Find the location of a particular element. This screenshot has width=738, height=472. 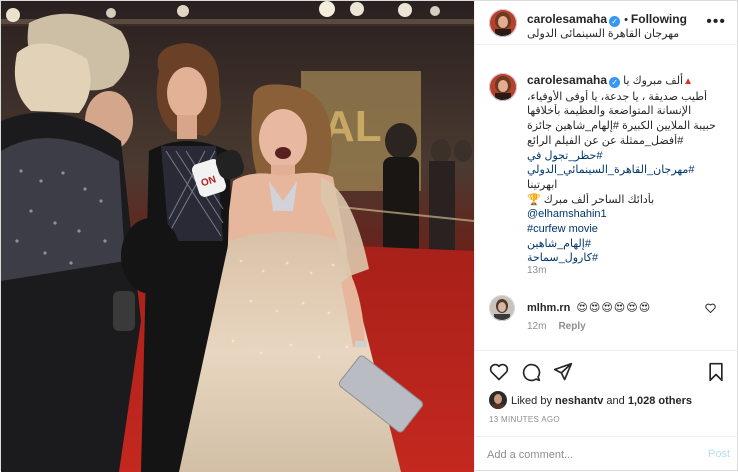

caption-line: الإنسانة المتواضعة والعظيمة بأخلاقها is located at coordinates (609, 111).